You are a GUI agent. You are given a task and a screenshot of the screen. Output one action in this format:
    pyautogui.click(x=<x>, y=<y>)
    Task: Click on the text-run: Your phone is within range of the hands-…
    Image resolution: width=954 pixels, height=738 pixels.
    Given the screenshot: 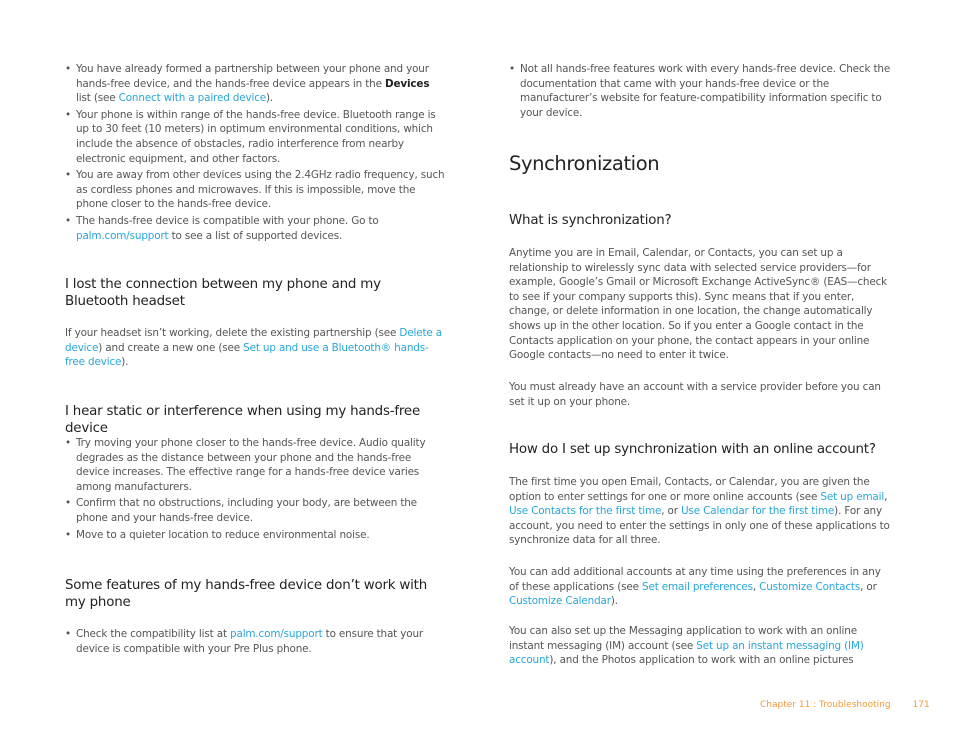 What is the action you would take?
    pyautogui.click(x=256, y=136)
    